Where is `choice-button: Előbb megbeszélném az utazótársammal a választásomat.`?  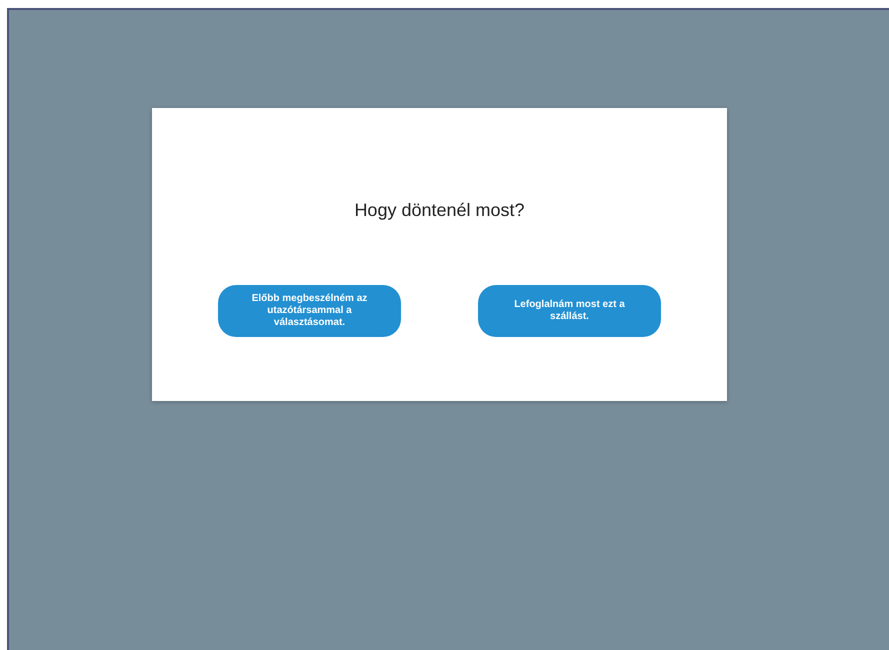 choice-button: Előbb megbeszélném az utazótársammal a választásomat. is located at coordinates (309, 311).